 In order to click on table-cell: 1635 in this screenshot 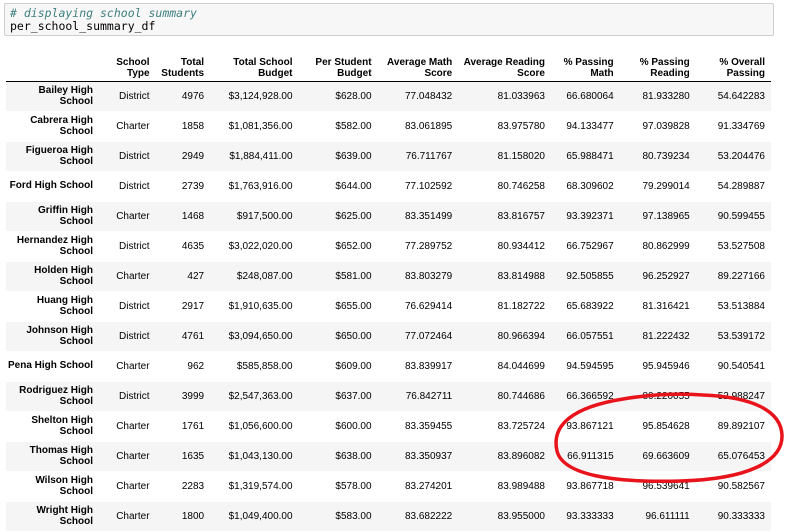, I will do `click(183, 456)`.